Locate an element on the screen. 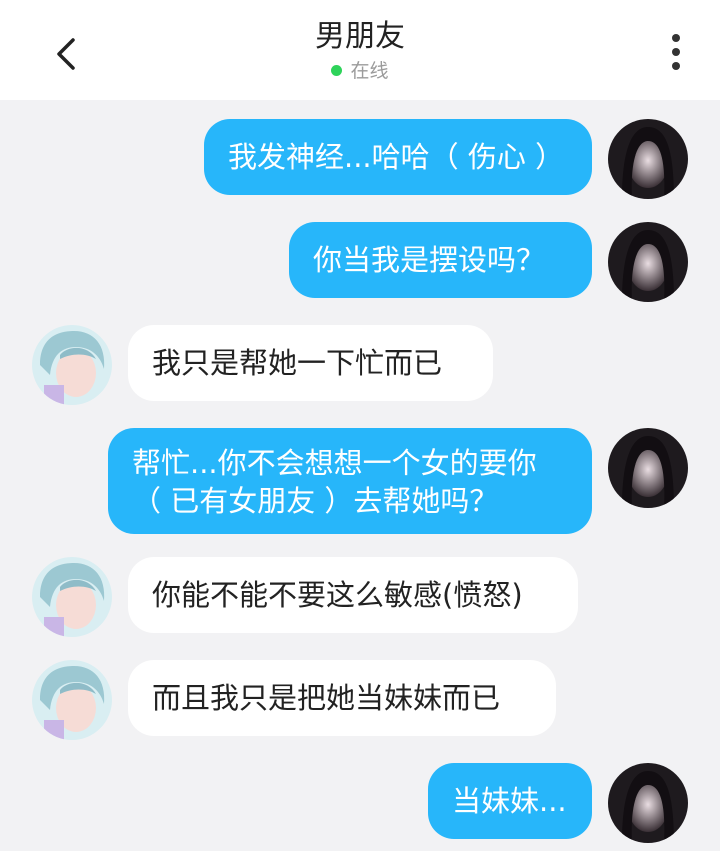 The height and width of the screenshot is (851, 720). more-vertical-icon is located at coordinates (676, 38).